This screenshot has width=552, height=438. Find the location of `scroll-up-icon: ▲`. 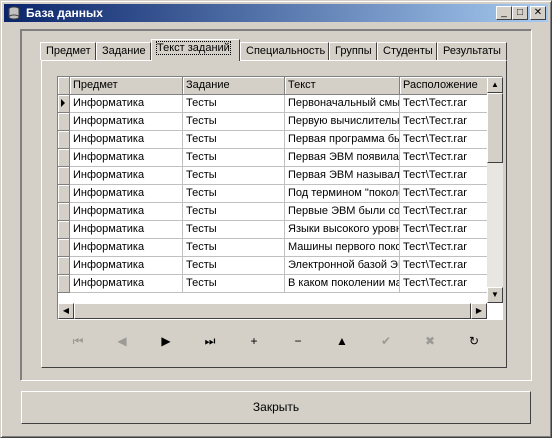

scroll-up-icon: ▲ is located at coordinates (495, 85).